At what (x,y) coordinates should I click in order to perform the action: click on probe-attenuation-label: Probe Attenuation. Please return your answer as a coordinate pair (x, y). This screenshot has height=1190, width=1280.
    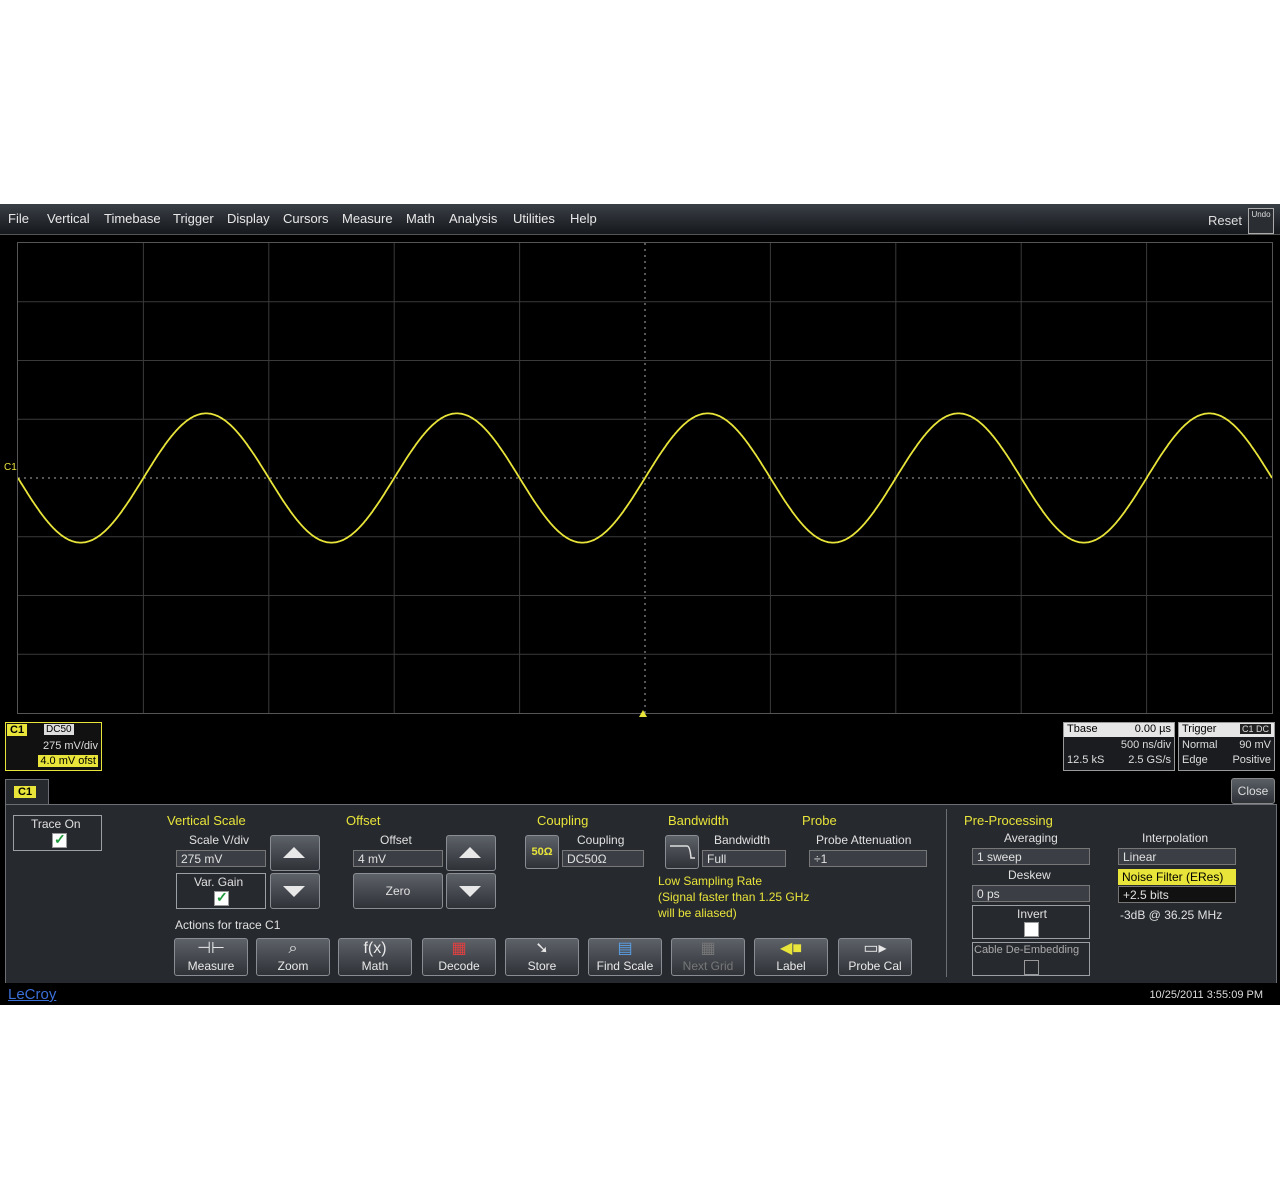
    Looking at the image, I should click on (864, 840).